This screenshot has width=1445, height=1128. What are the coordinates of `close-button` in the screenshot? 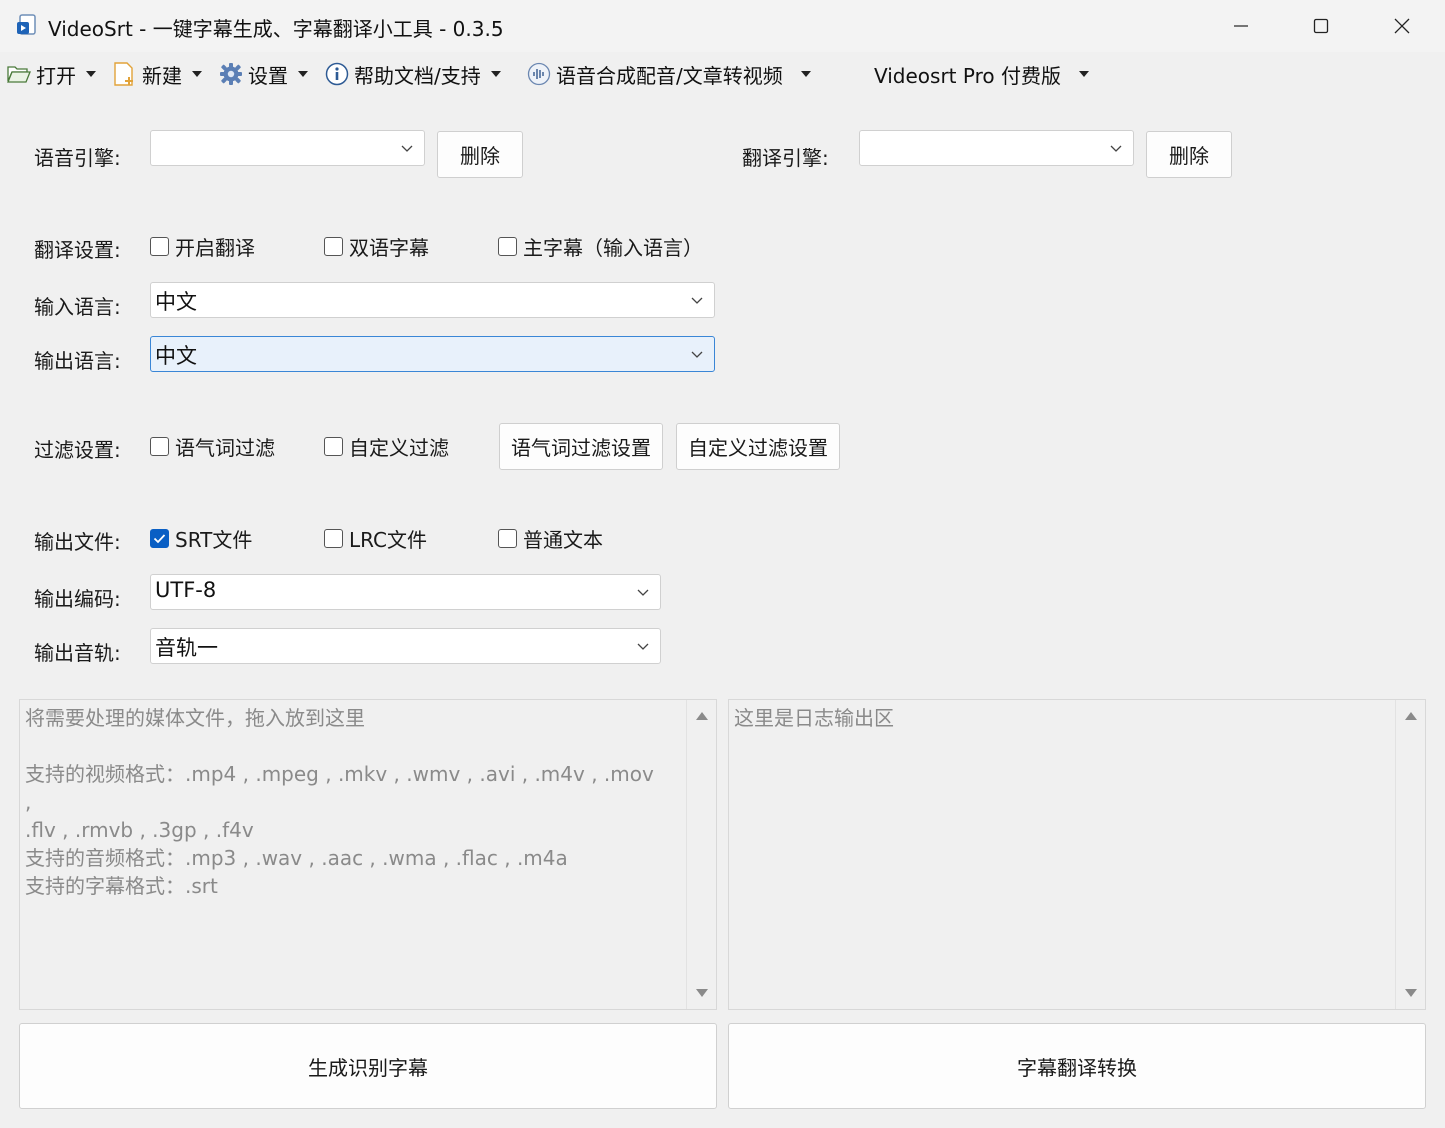 It's located at (1402, 26).